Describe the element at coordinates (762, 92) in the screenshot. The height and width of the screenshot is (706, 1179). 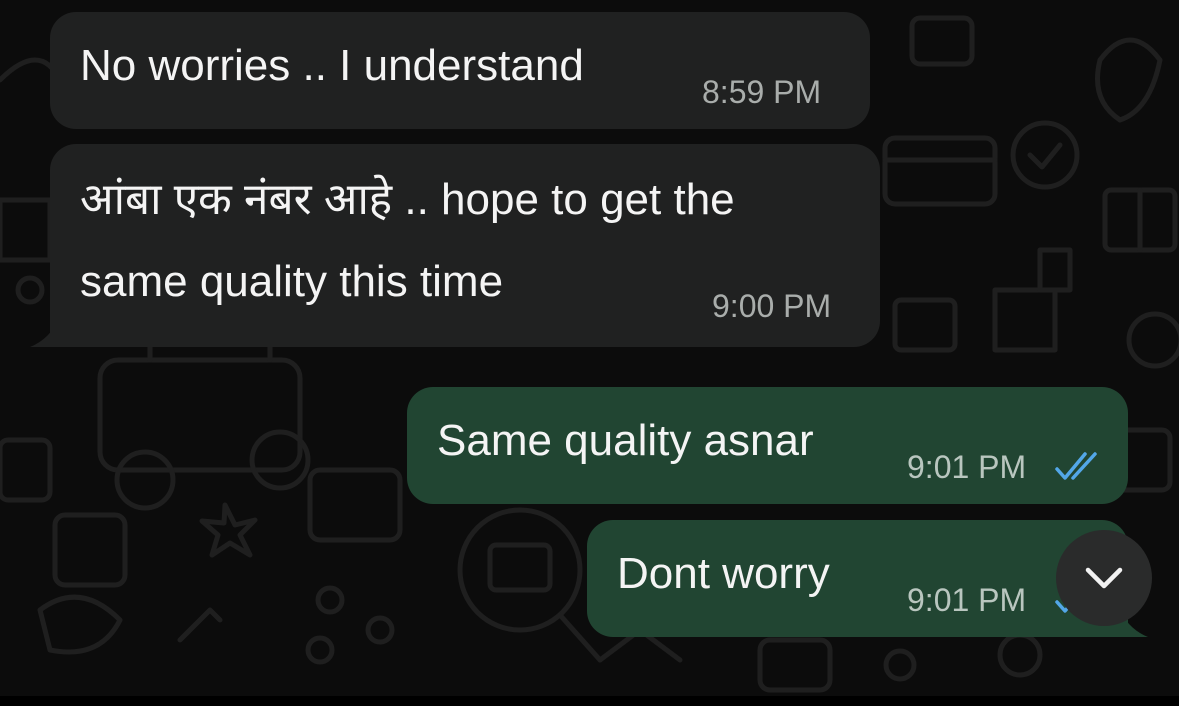
I see `message-timestamp: 8:59 PM` at that location.